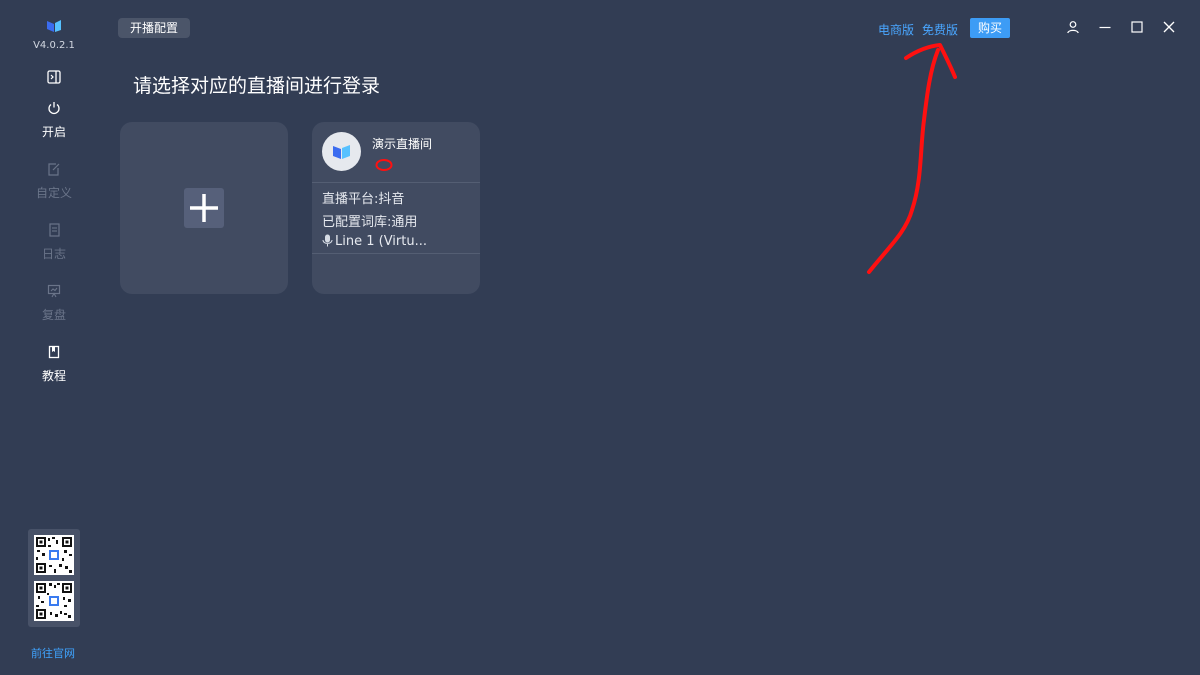 The height and width of the screenshot is (675, 1200). What do you see at coordinates (54, 169) in the screenshot?
I see `edit-icon` at bounding box center [54, 169].